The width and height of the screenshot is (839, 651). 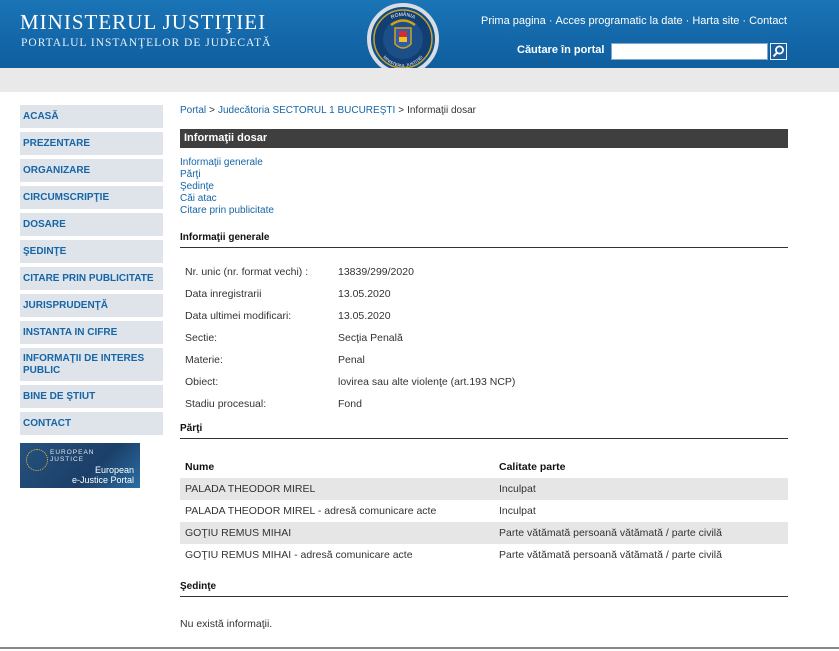 I want to click on anchor-citare: Citare prin publicitate, so click(x=484, y=211).